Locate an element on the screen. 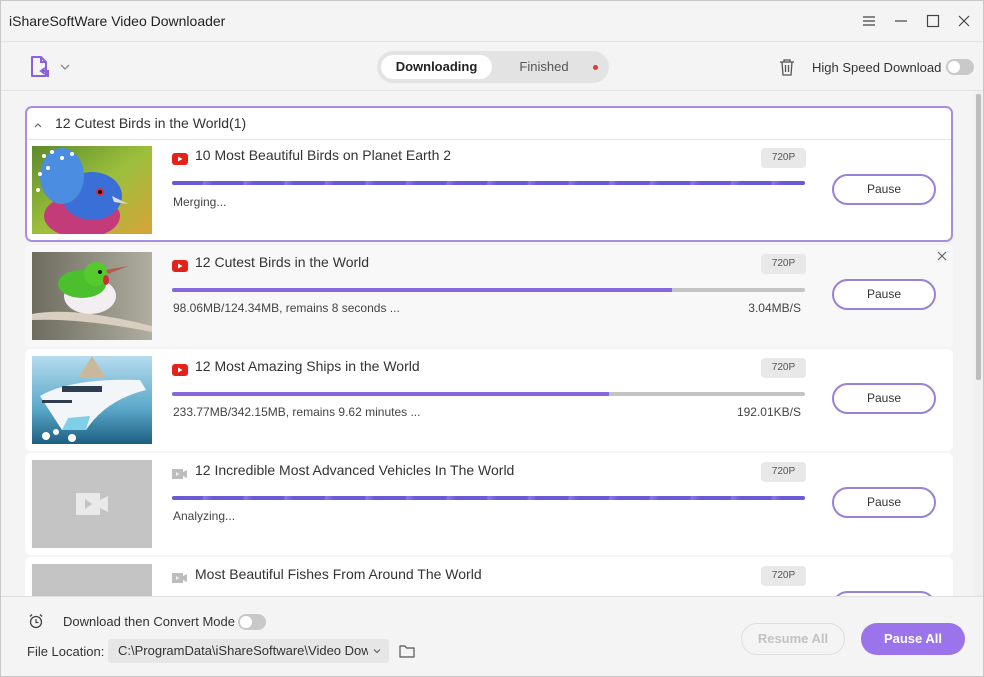  maximize-icon is located at coordinates (933, 21).